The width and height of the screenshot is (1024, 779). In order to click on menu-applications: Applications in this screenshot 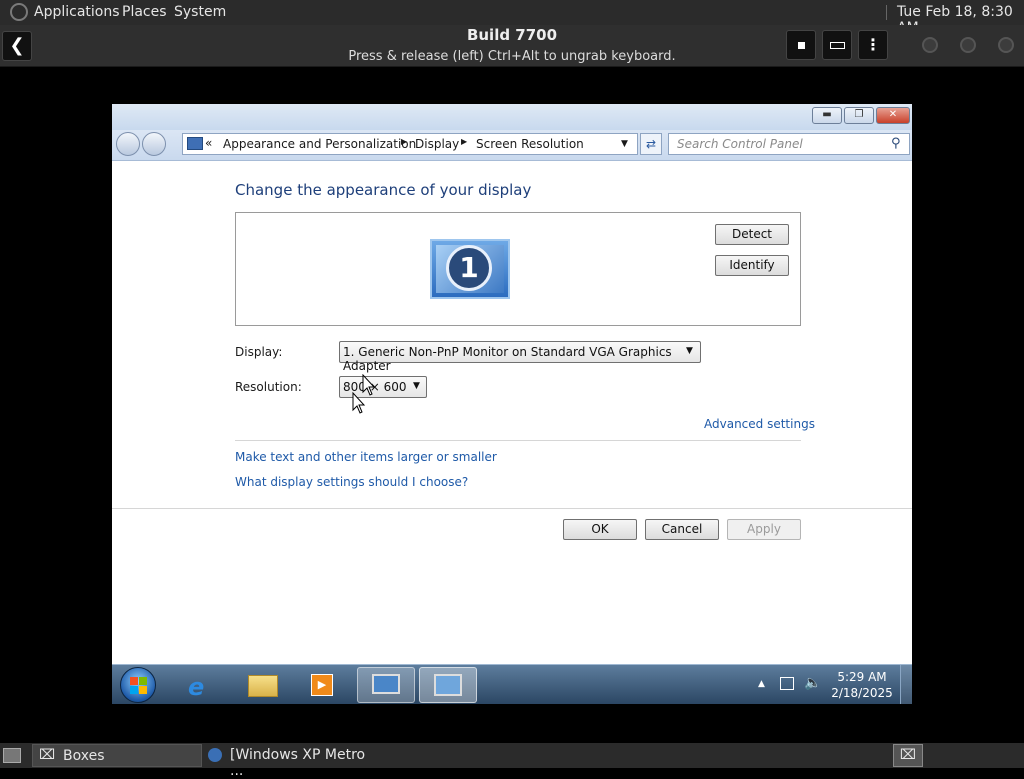, I will do `click(77, 12)`.